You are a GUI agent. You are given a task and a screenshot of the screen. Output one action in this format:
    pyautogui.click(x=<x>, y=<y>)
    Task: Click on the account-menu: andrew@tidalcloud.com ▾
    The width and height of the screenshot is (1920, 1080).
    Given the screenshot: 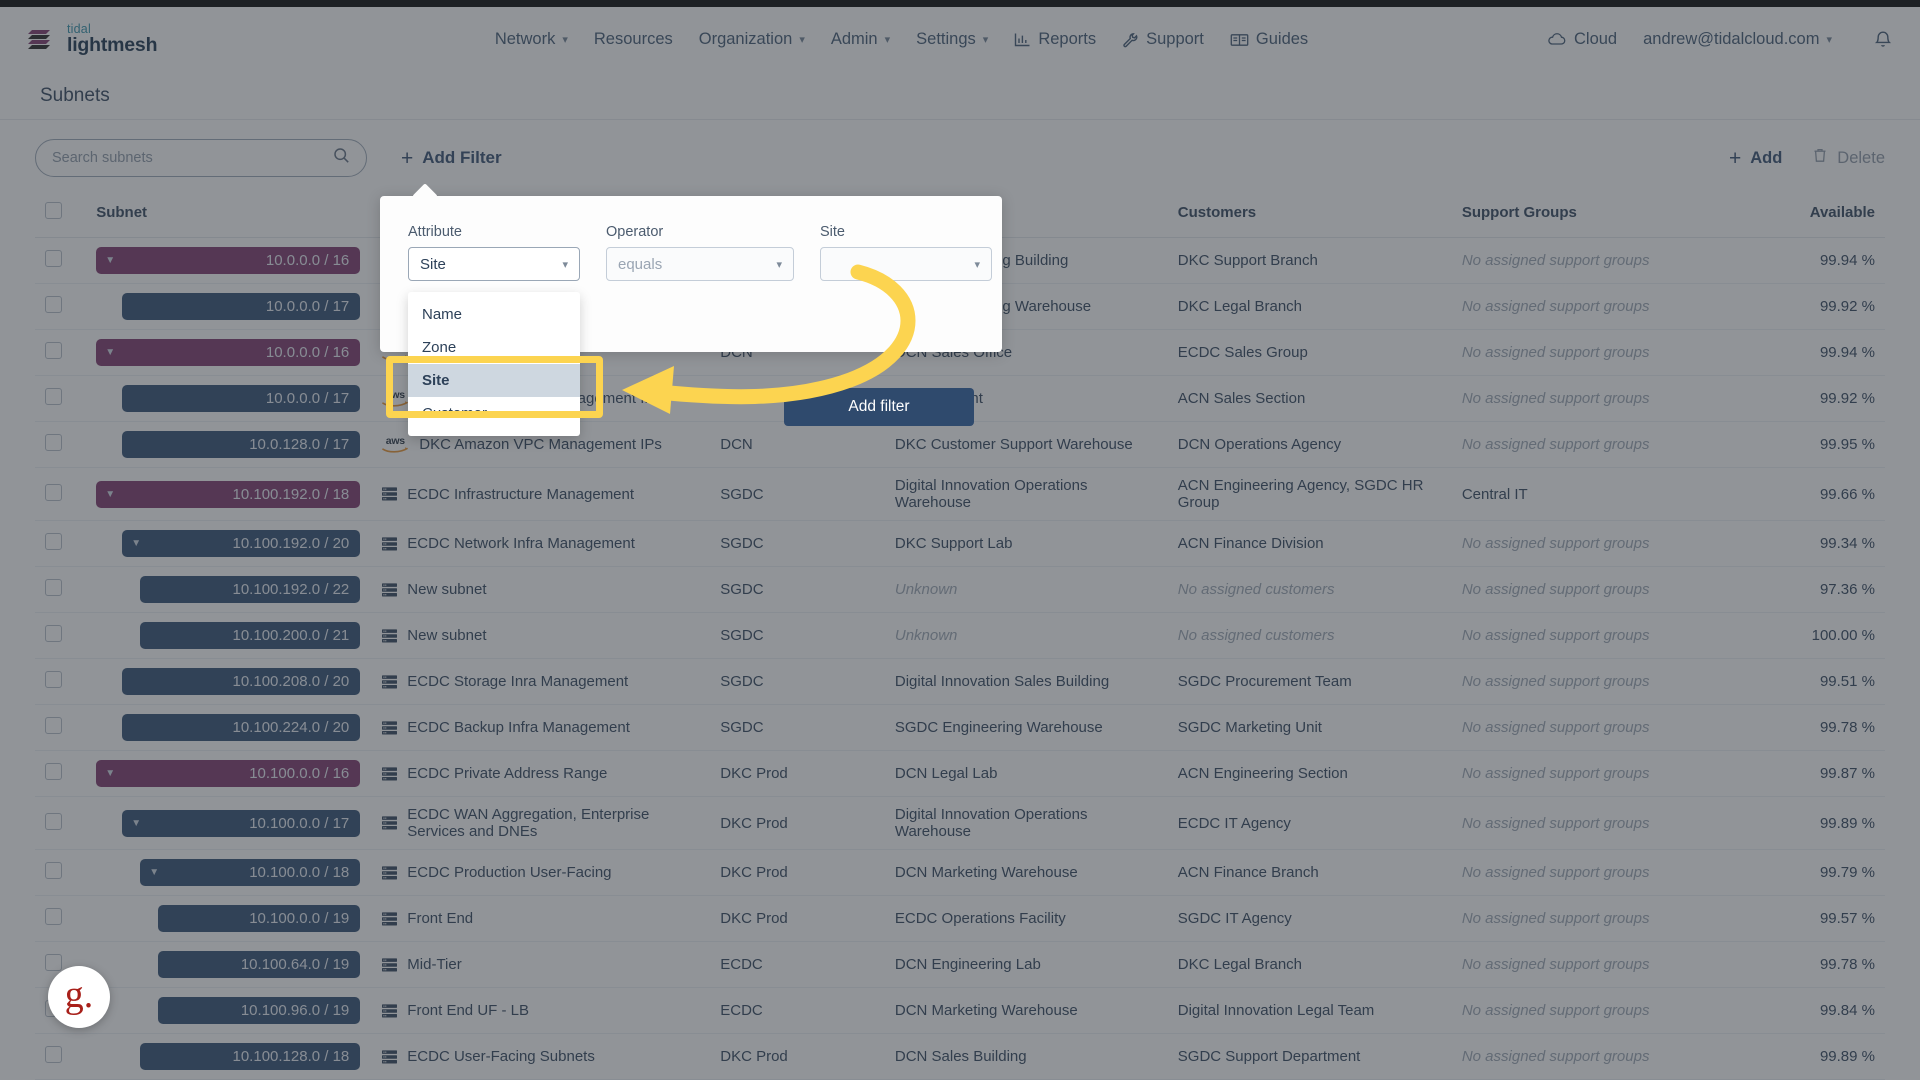 What is the action you would take?
    pyautogui.click(x=1737, y=39)
    